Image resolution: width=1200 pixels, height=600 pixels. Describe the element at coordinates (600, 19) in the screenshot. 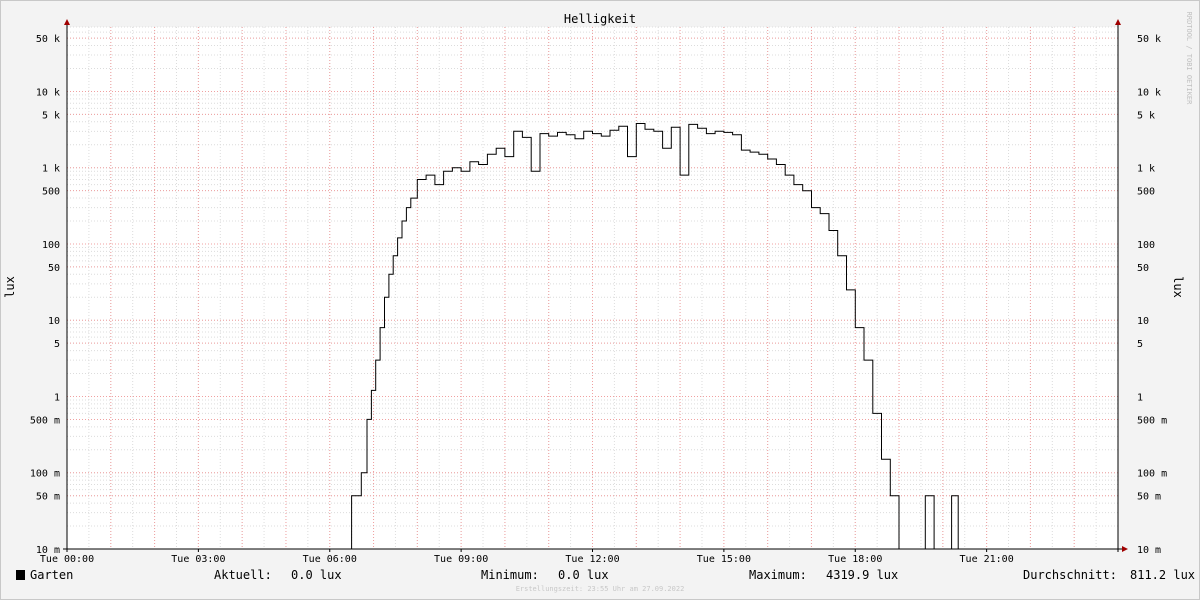

I see `chart-title: Helligkeit` at that location.